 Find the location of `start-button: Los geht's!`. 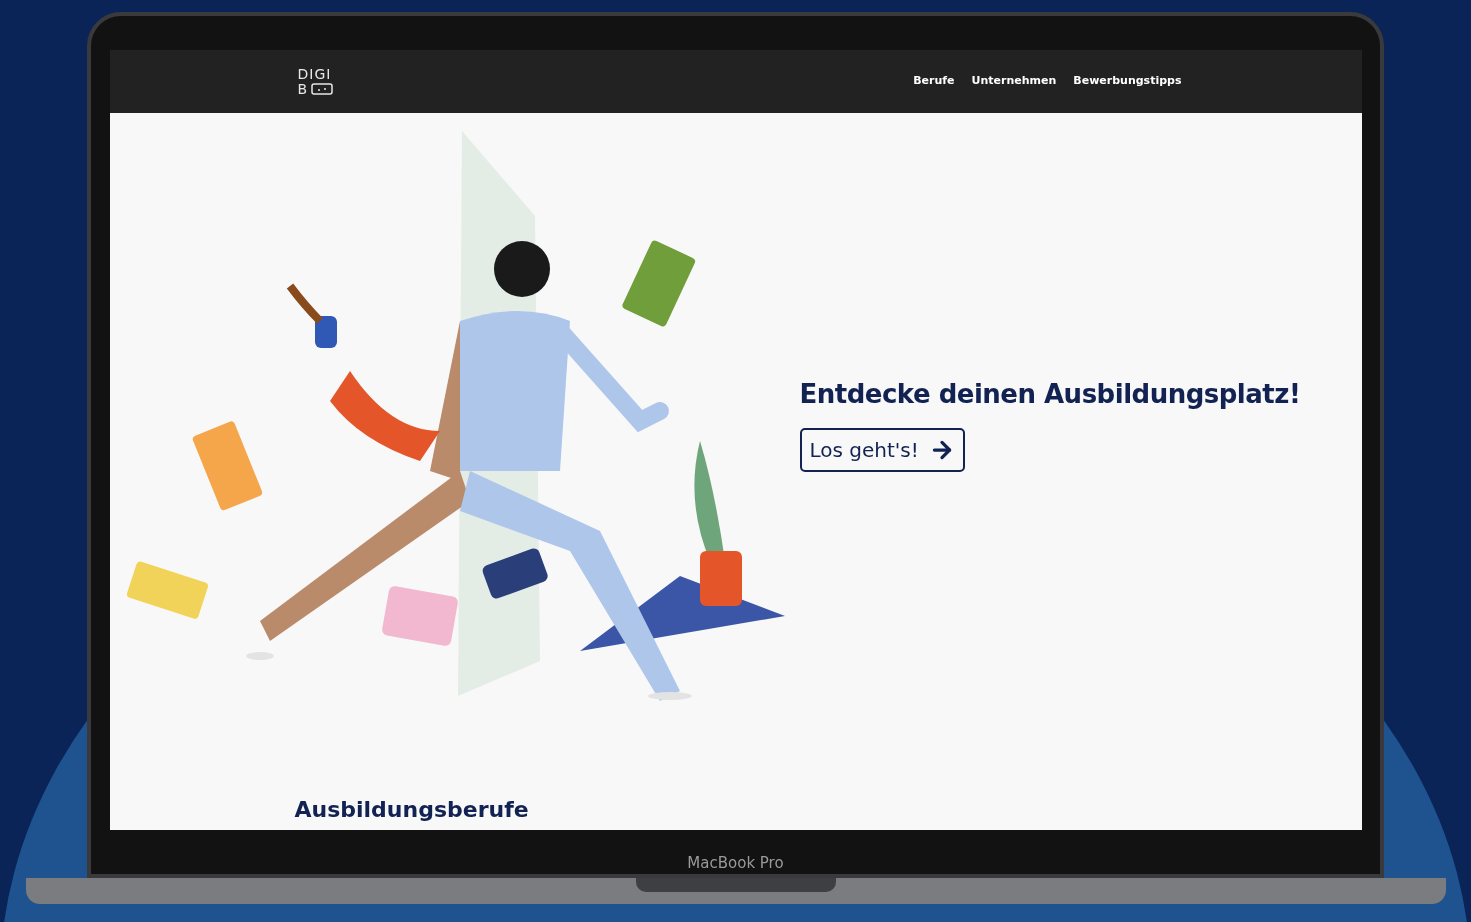

start-button: Los geht's! is located at coordinates (882, 450).